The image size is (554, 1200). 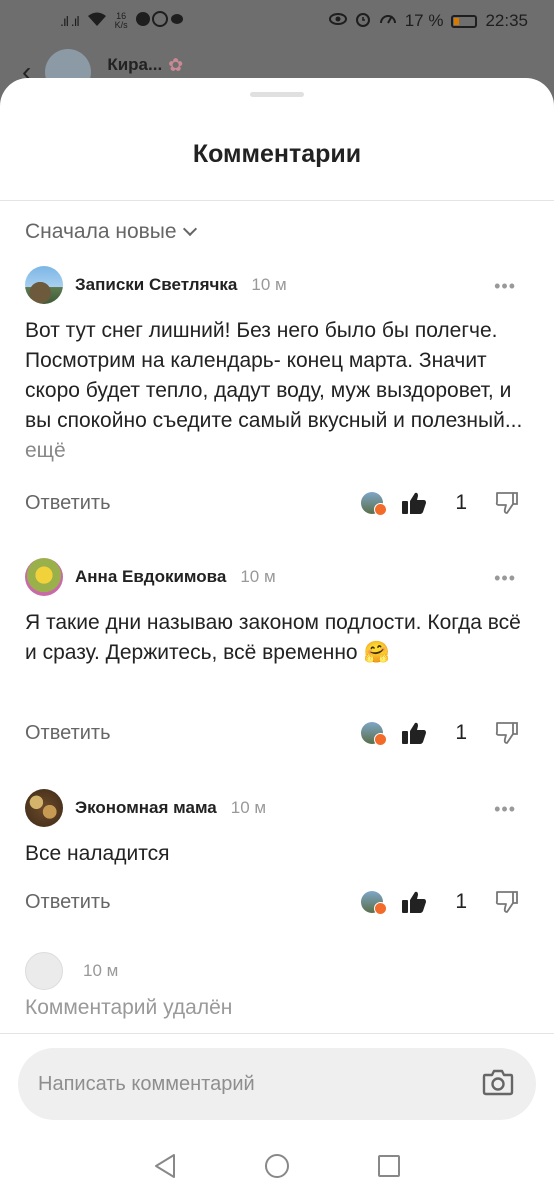 I want to click on flower-icon: ✿, so click(x=176, y=64).